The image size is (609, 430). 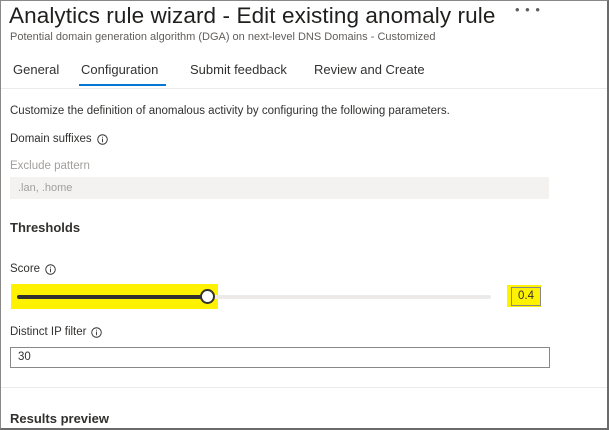 I want to click on distinct-ip-filter-input: 30, so click(x=280, y=357).